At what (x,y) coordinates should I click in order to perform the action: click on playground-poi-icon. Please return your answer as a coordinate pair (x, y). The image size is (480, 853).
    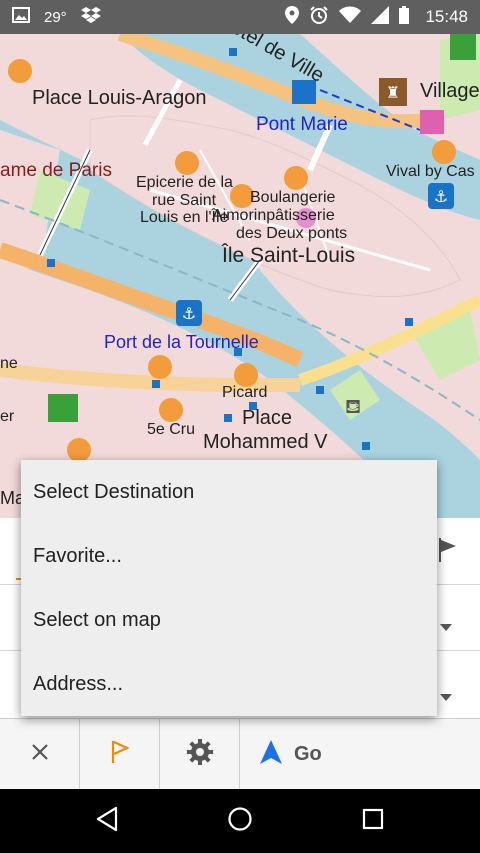
    Looking at the image, I should click on (463, 47).